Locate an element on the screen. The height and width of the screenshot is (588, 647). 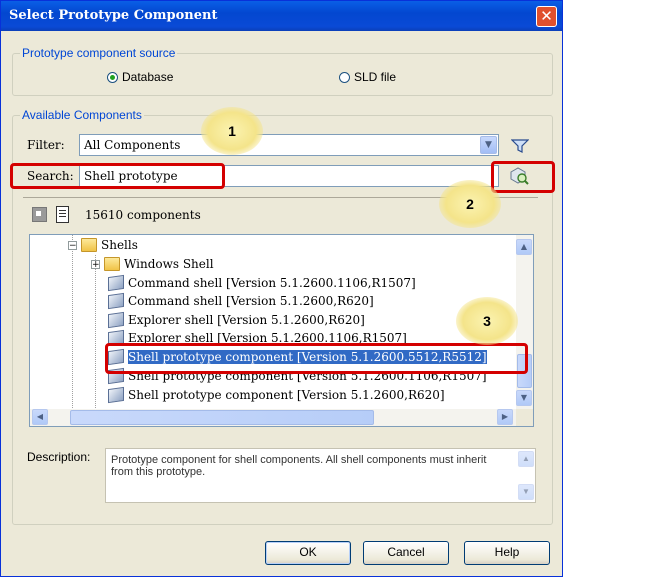
folder-icon is located at coordinates (112, 264).